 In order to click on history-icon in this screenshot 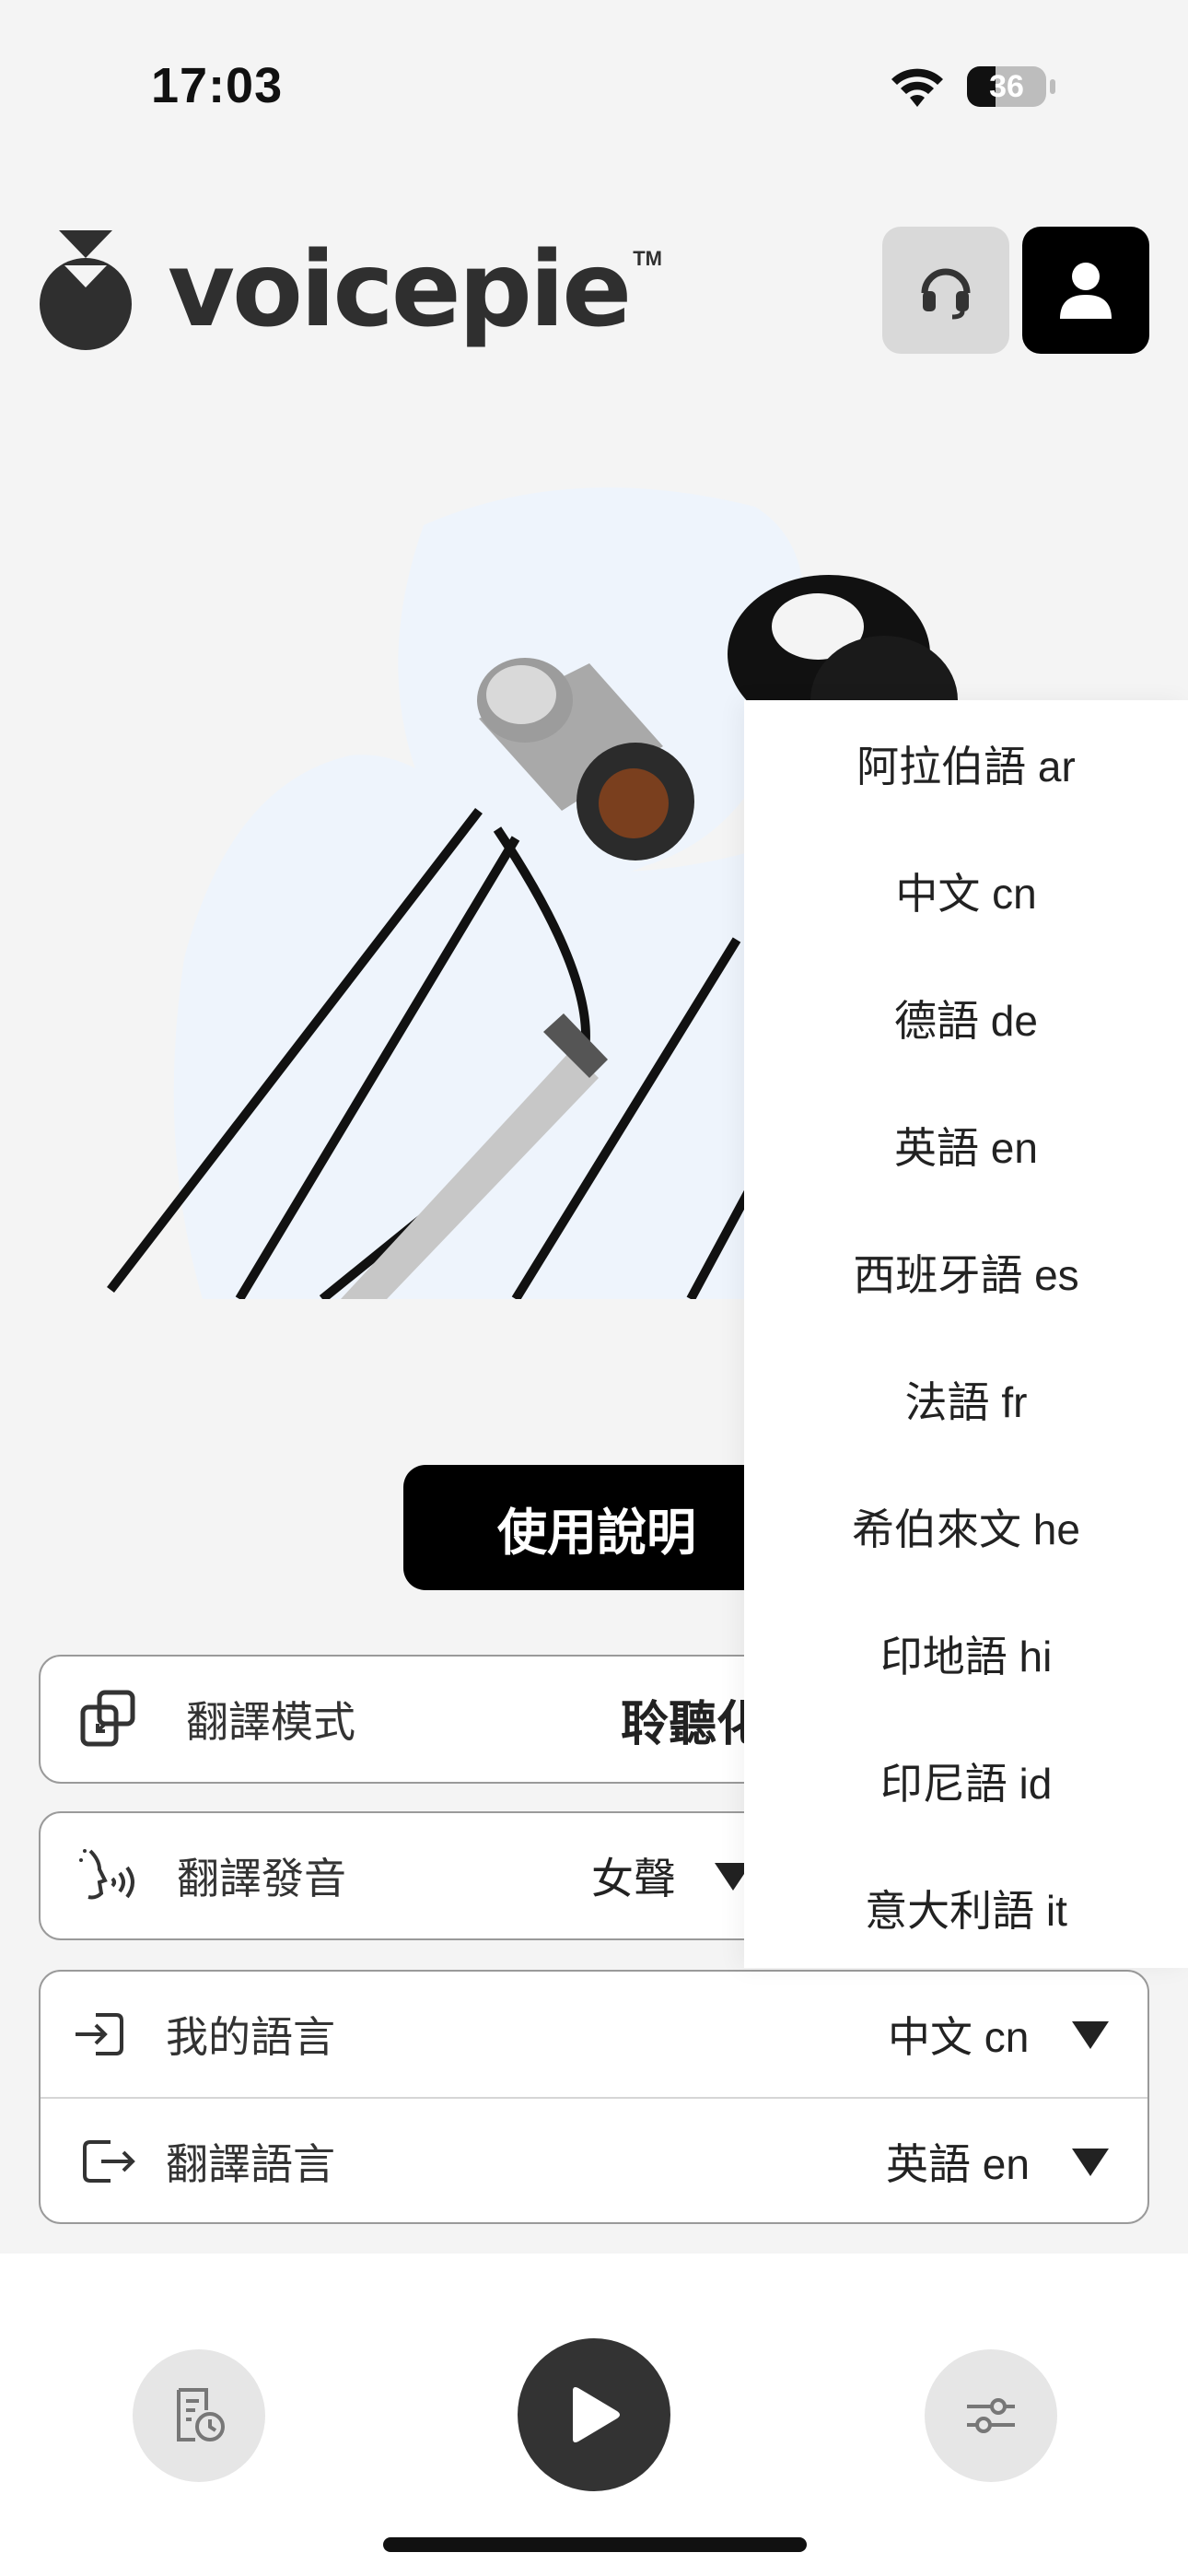, I will do `click(201, 2414)`.